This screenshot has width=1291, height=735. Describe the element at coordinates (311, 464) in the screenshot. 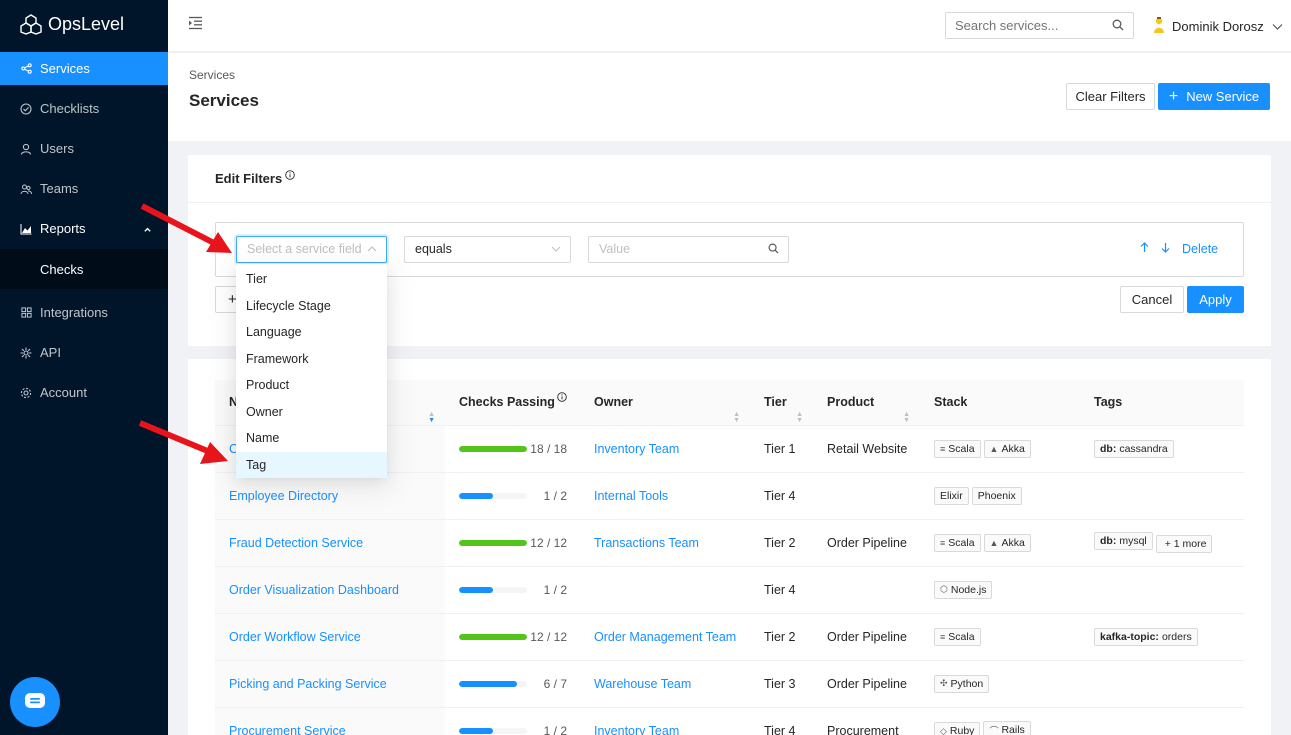

I see `dropdown-option: Tag` at that location.